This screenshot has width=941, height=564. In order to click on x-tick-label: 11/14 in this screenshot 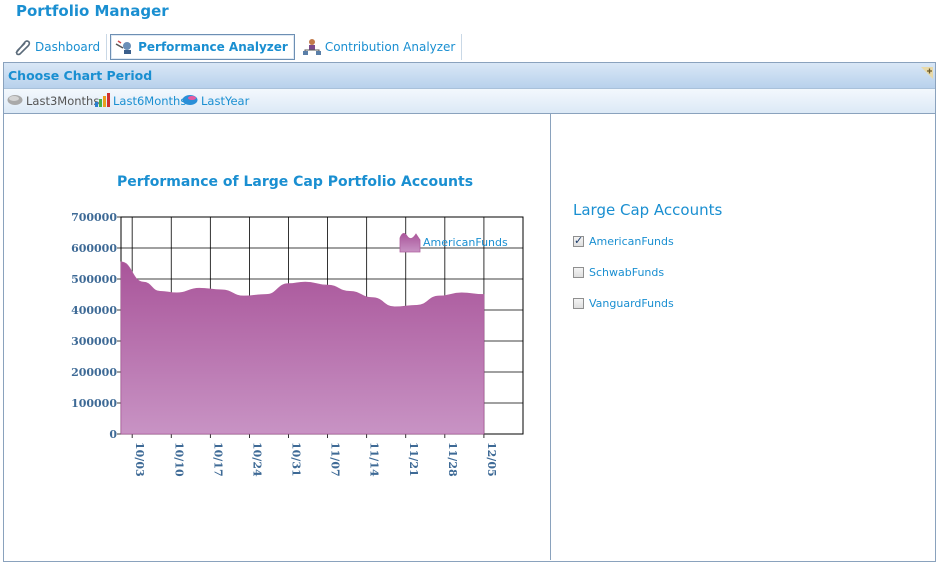, I will do `click(374, 459)`.